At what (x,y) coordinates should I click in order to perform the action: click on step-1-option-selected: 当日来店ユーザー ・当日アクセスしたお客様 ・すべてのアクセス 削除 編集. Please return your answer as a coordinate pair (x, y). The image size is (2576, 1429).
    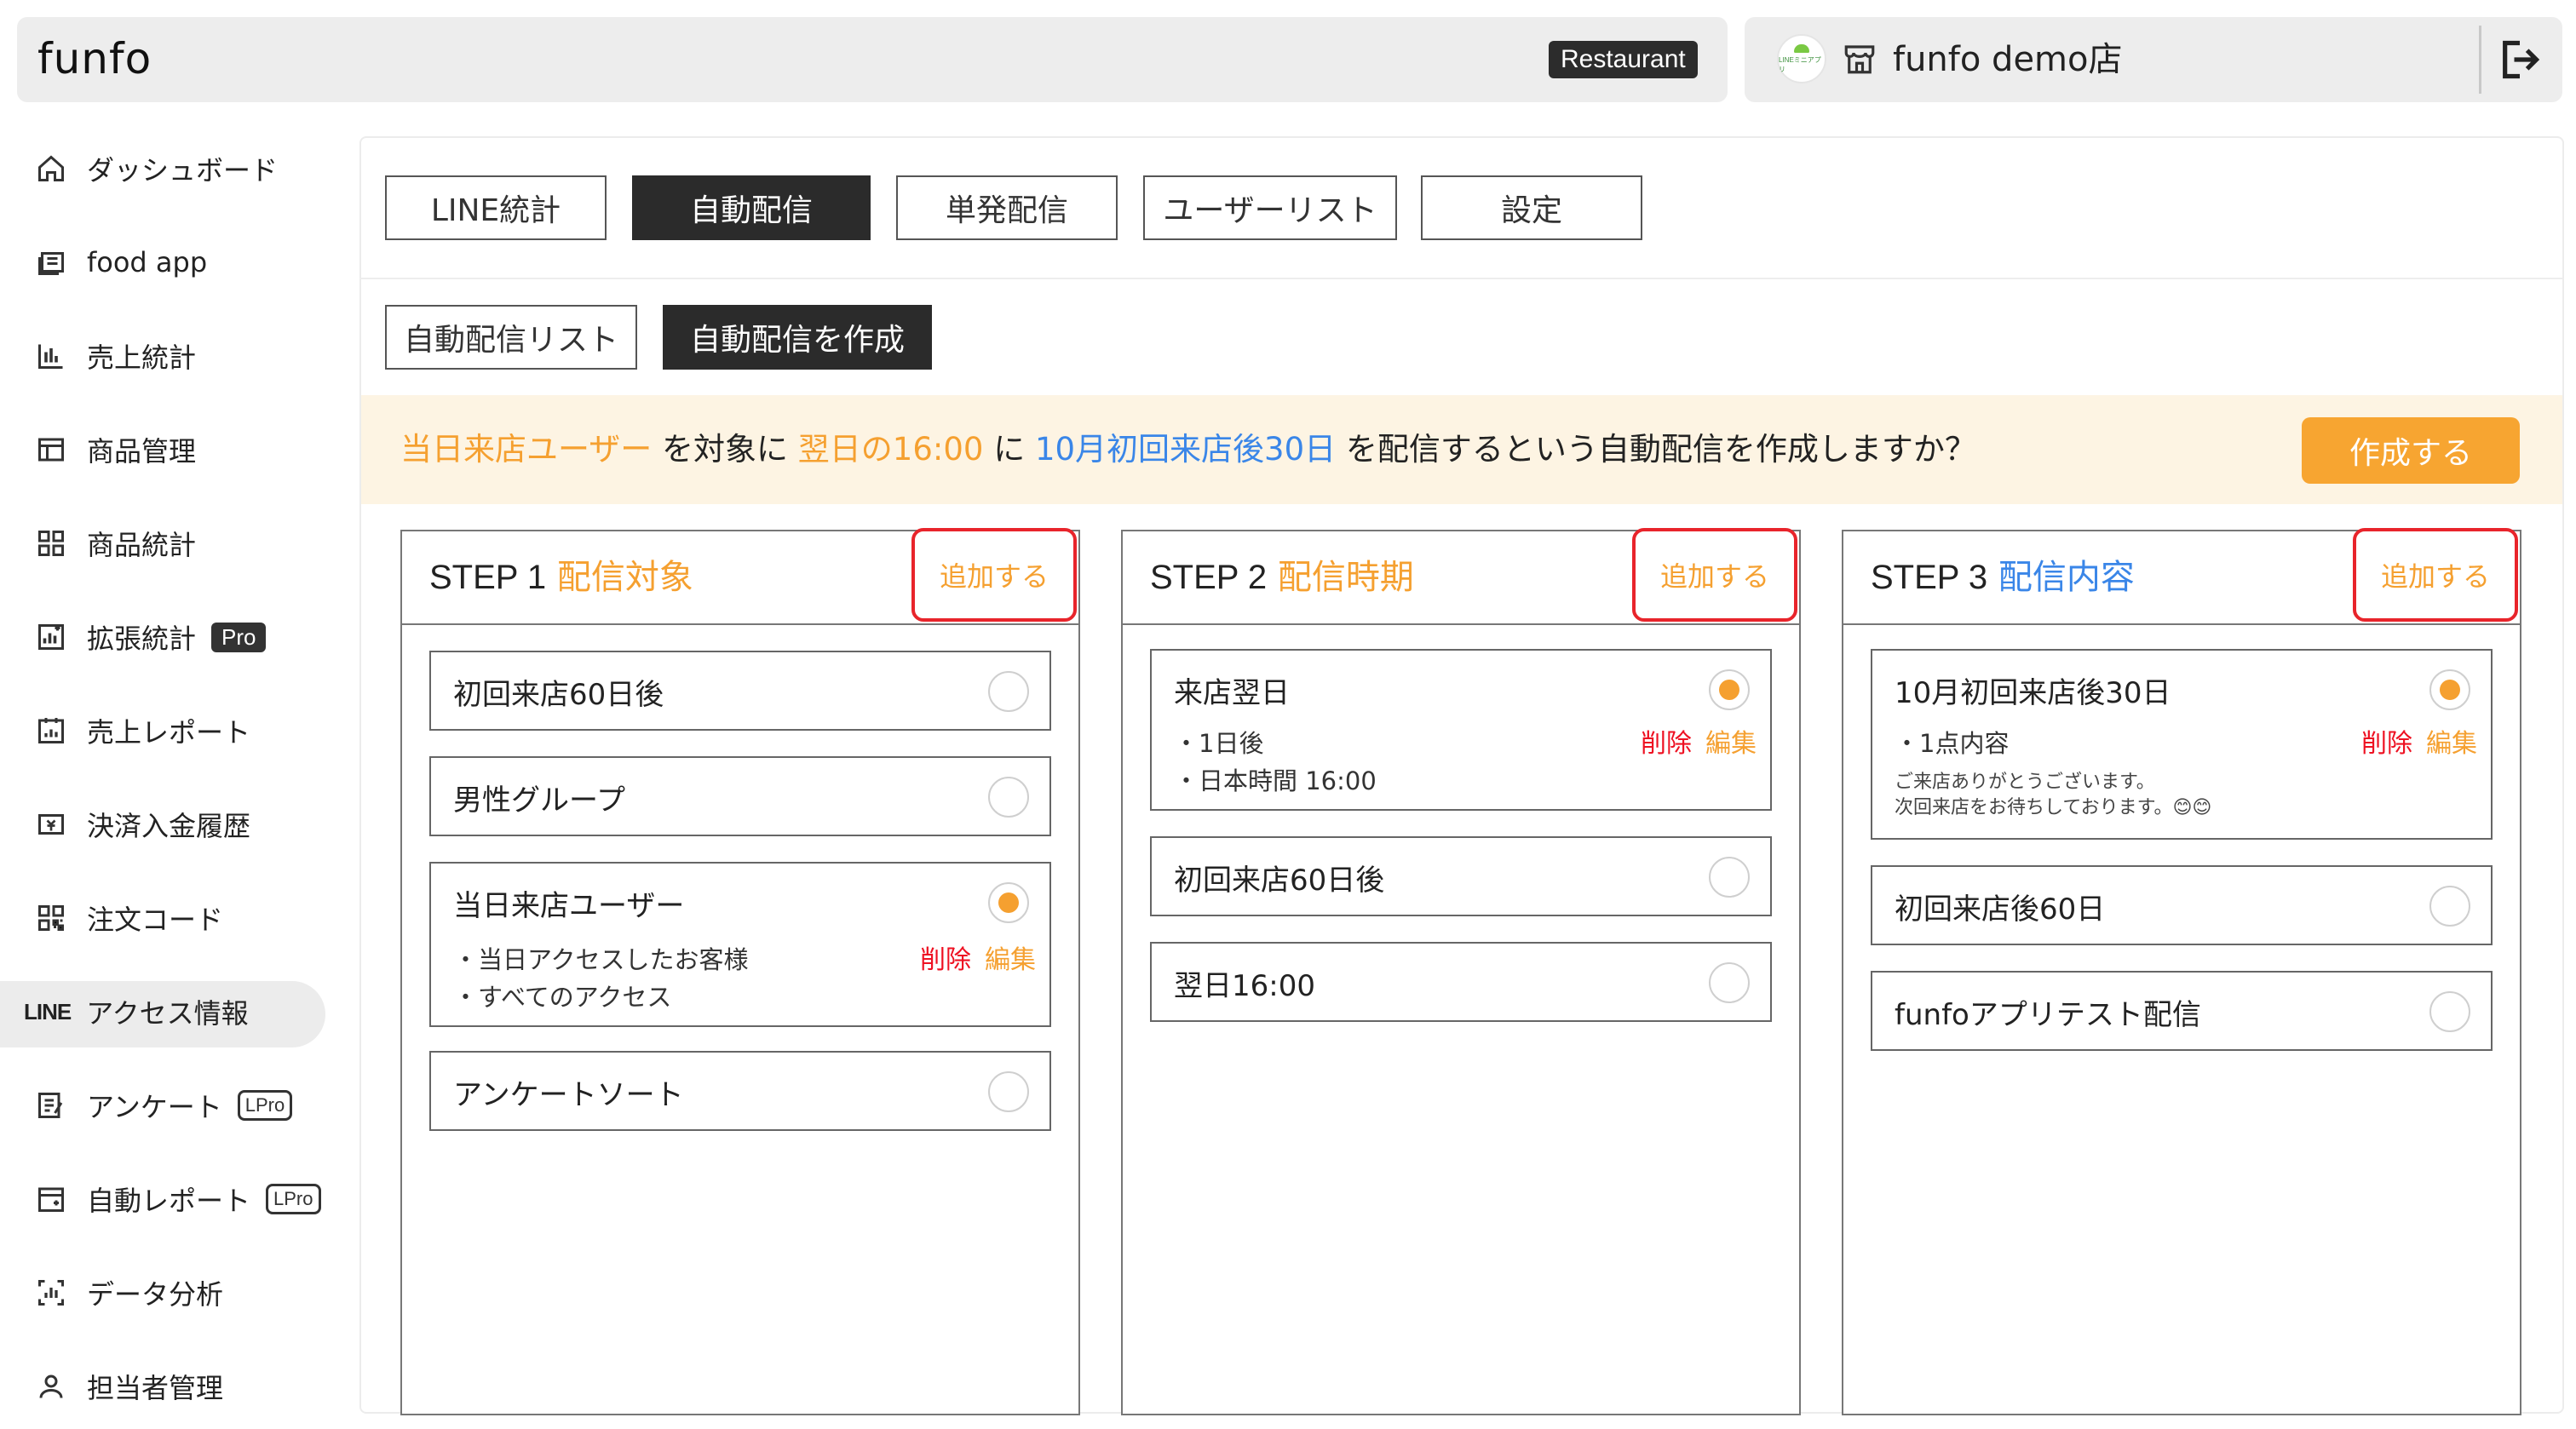
    Looking at the image, I should click on (740, 944).